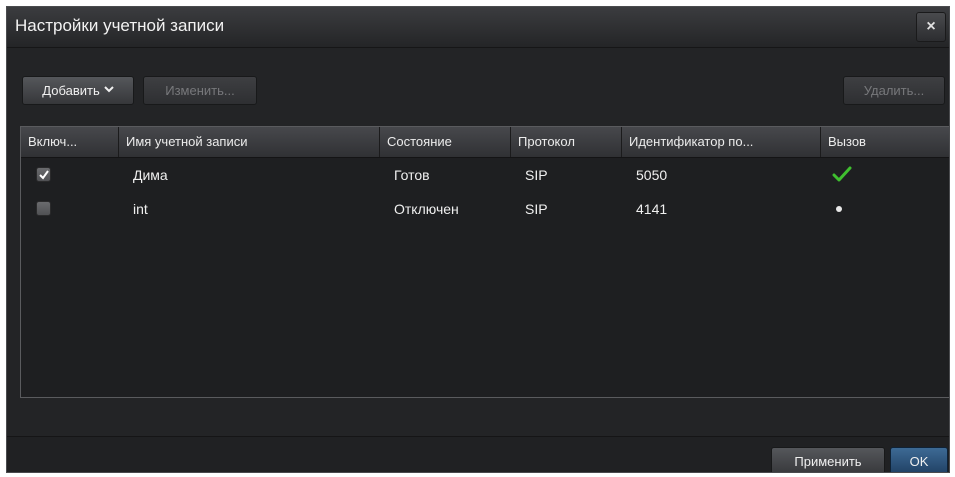  Describe the element at coordinates (485, 175) in the screenshot. I see `table-row: Дима Готов SIP 5050` at that location.